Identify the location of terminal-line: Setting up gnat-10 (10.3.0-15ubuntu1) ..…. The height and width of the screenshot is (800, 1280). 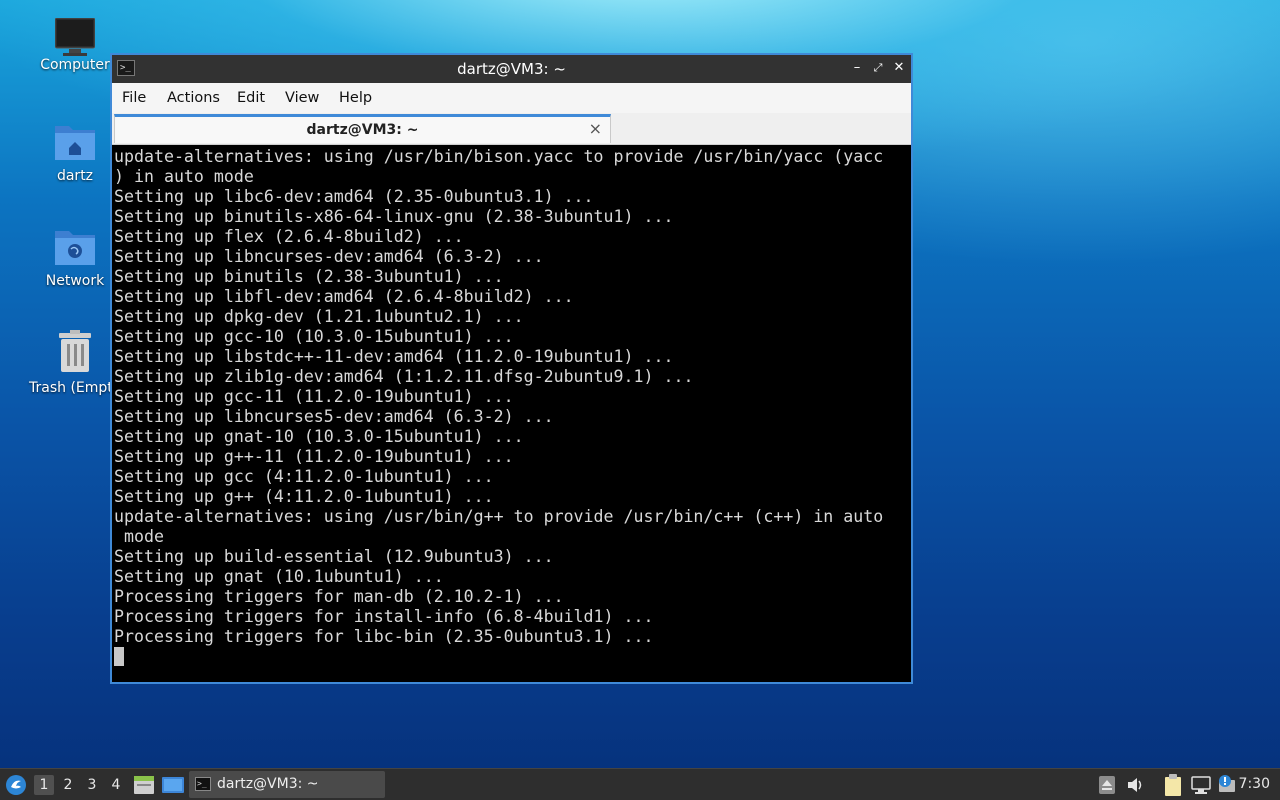
(319, 436).